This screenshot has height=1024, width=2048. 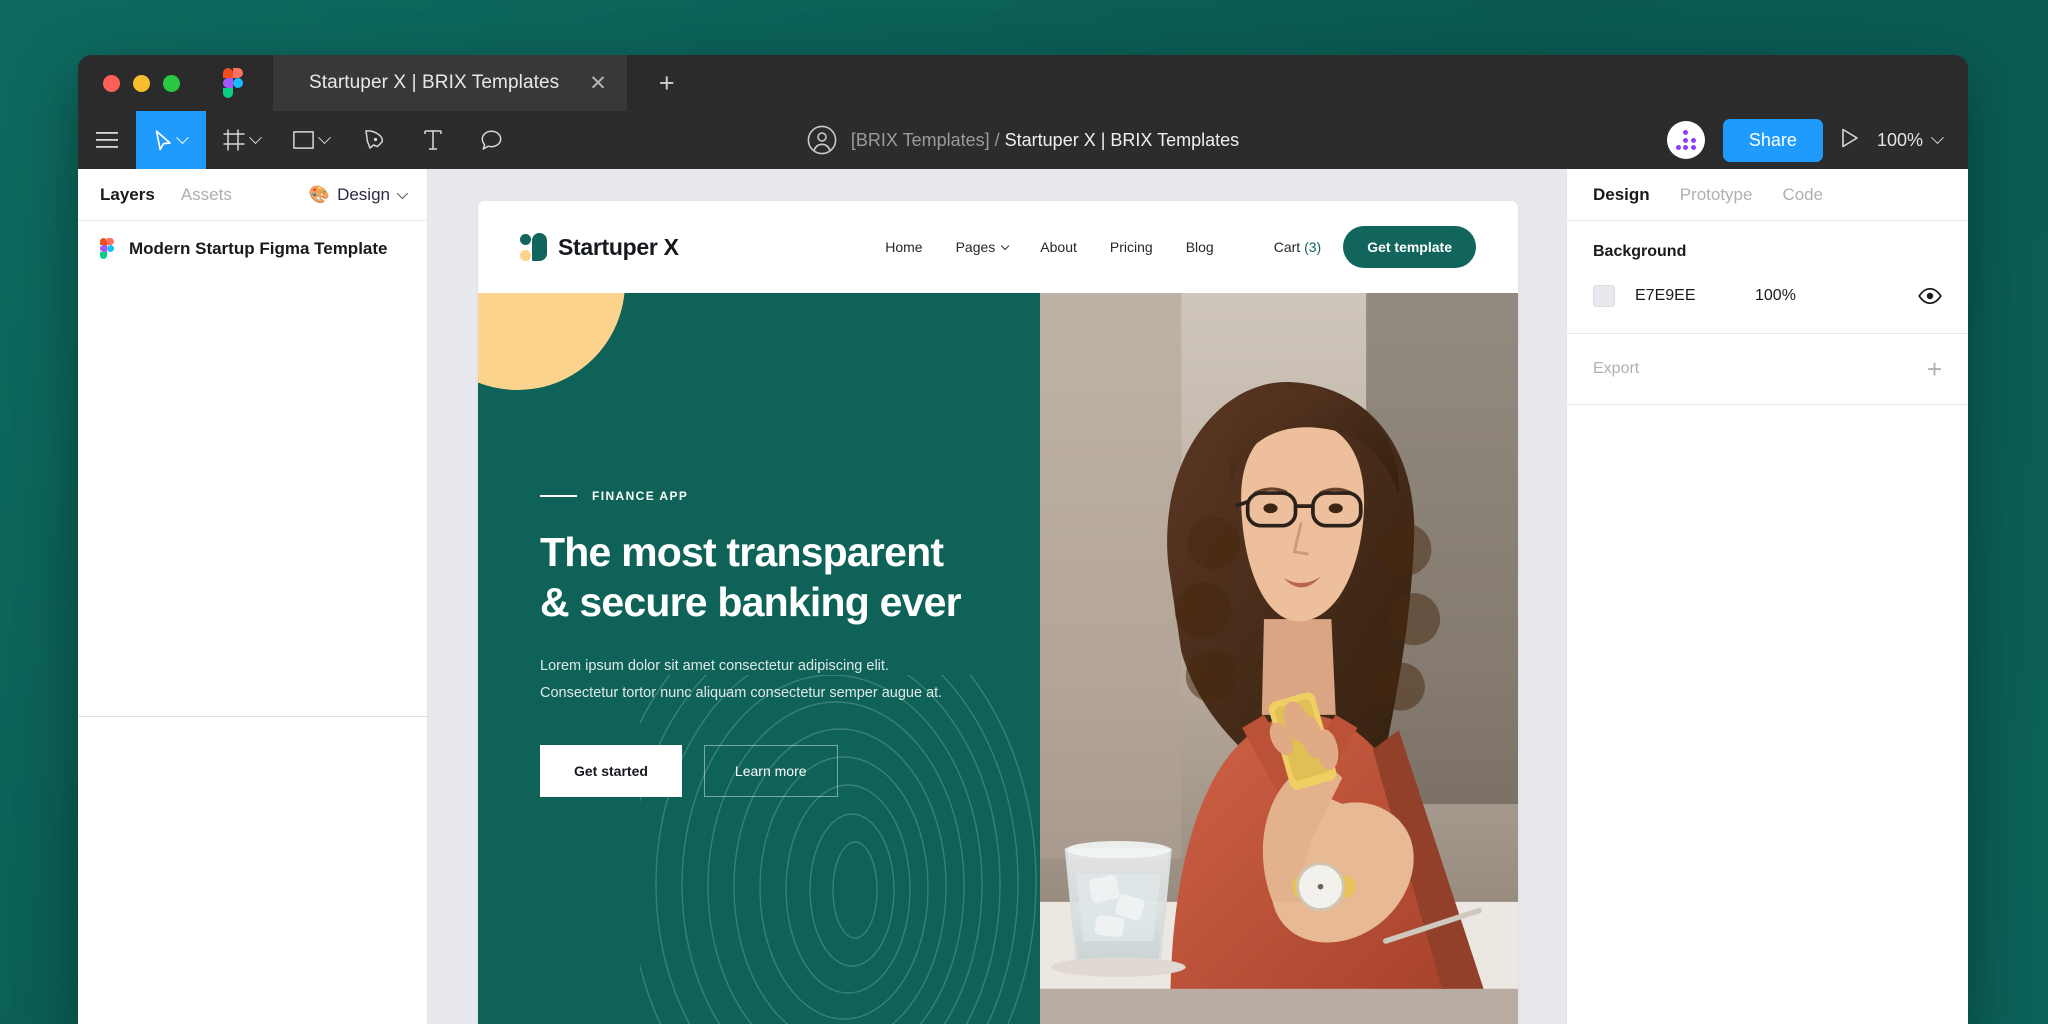 I want to click on figma-file-icon, so click(x=107, y=248).